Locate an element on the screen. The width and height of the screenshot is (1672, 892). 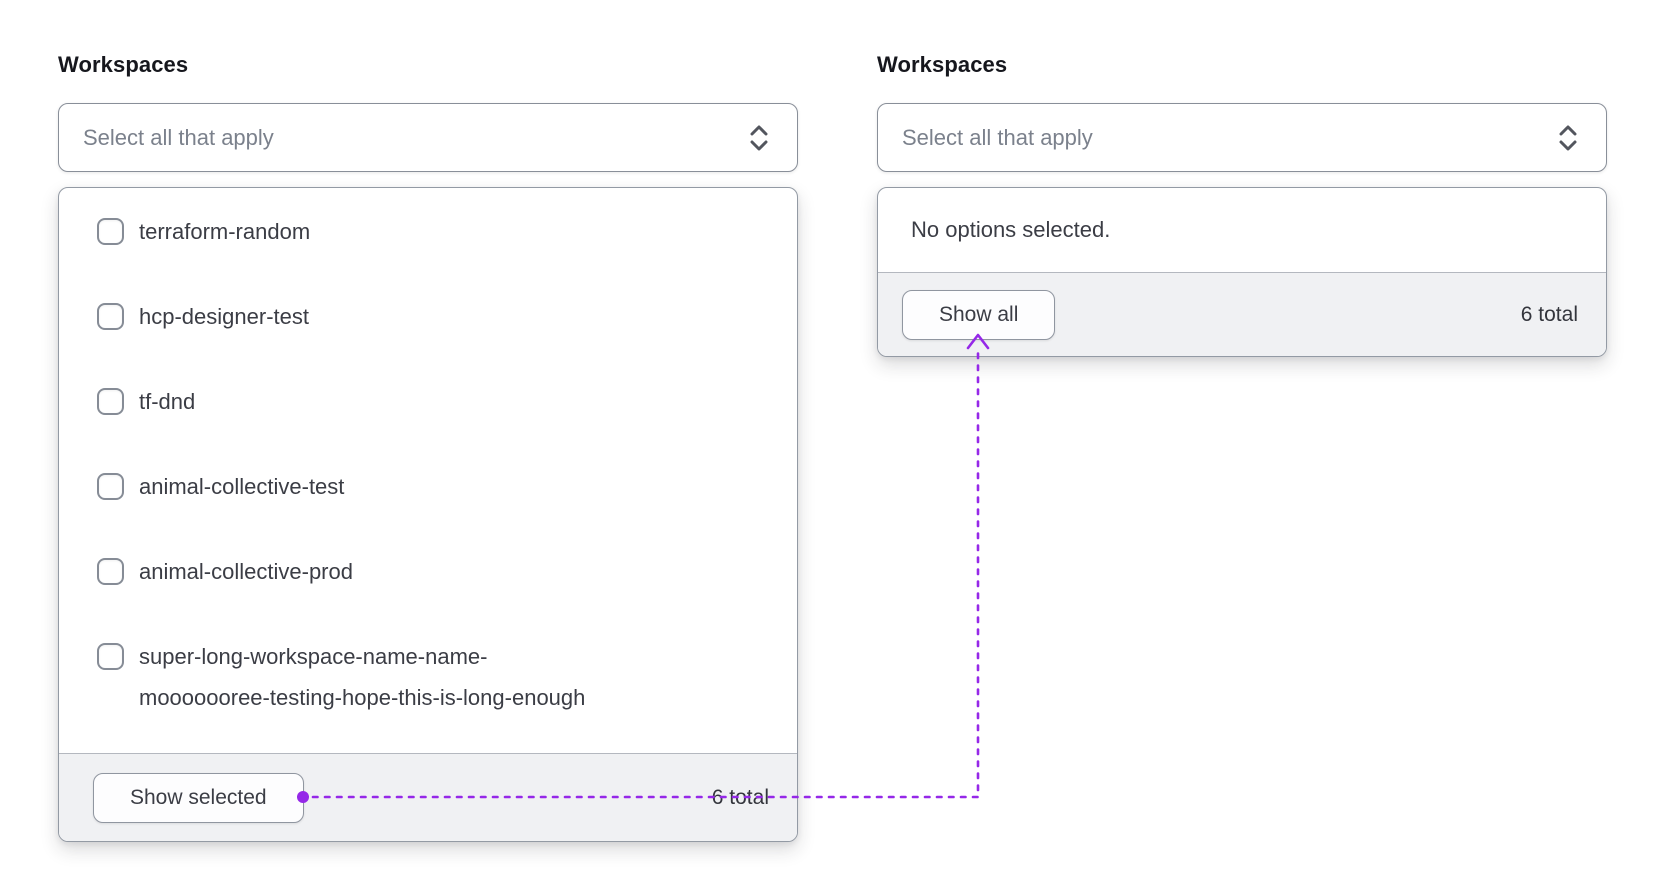
option-label: animal-collective-test is located at coordinates (242, 486).